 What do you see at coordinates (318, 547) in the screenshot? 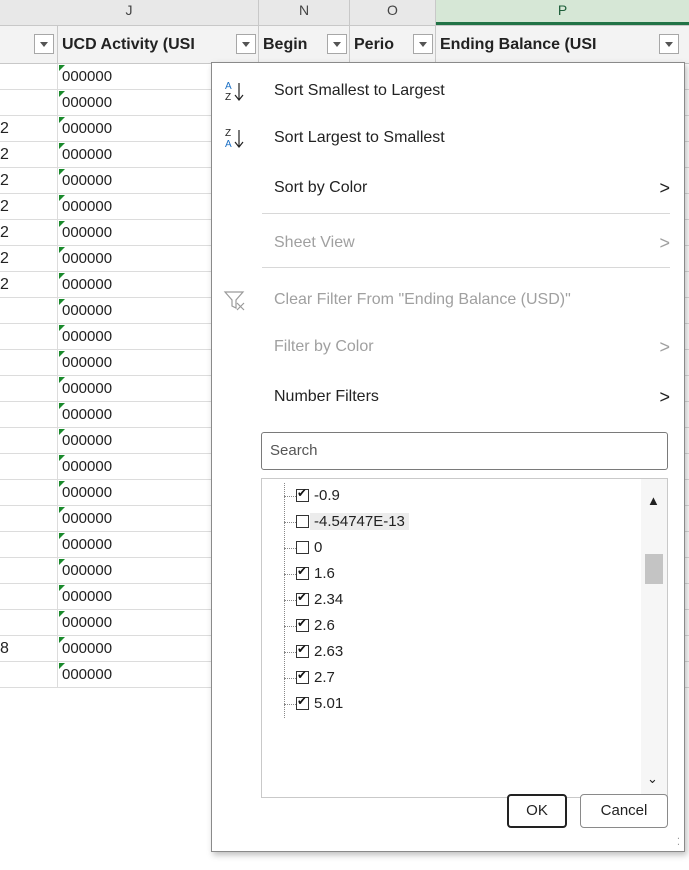
I see `filter-value-label: 0` at bounding box center [318, 547].